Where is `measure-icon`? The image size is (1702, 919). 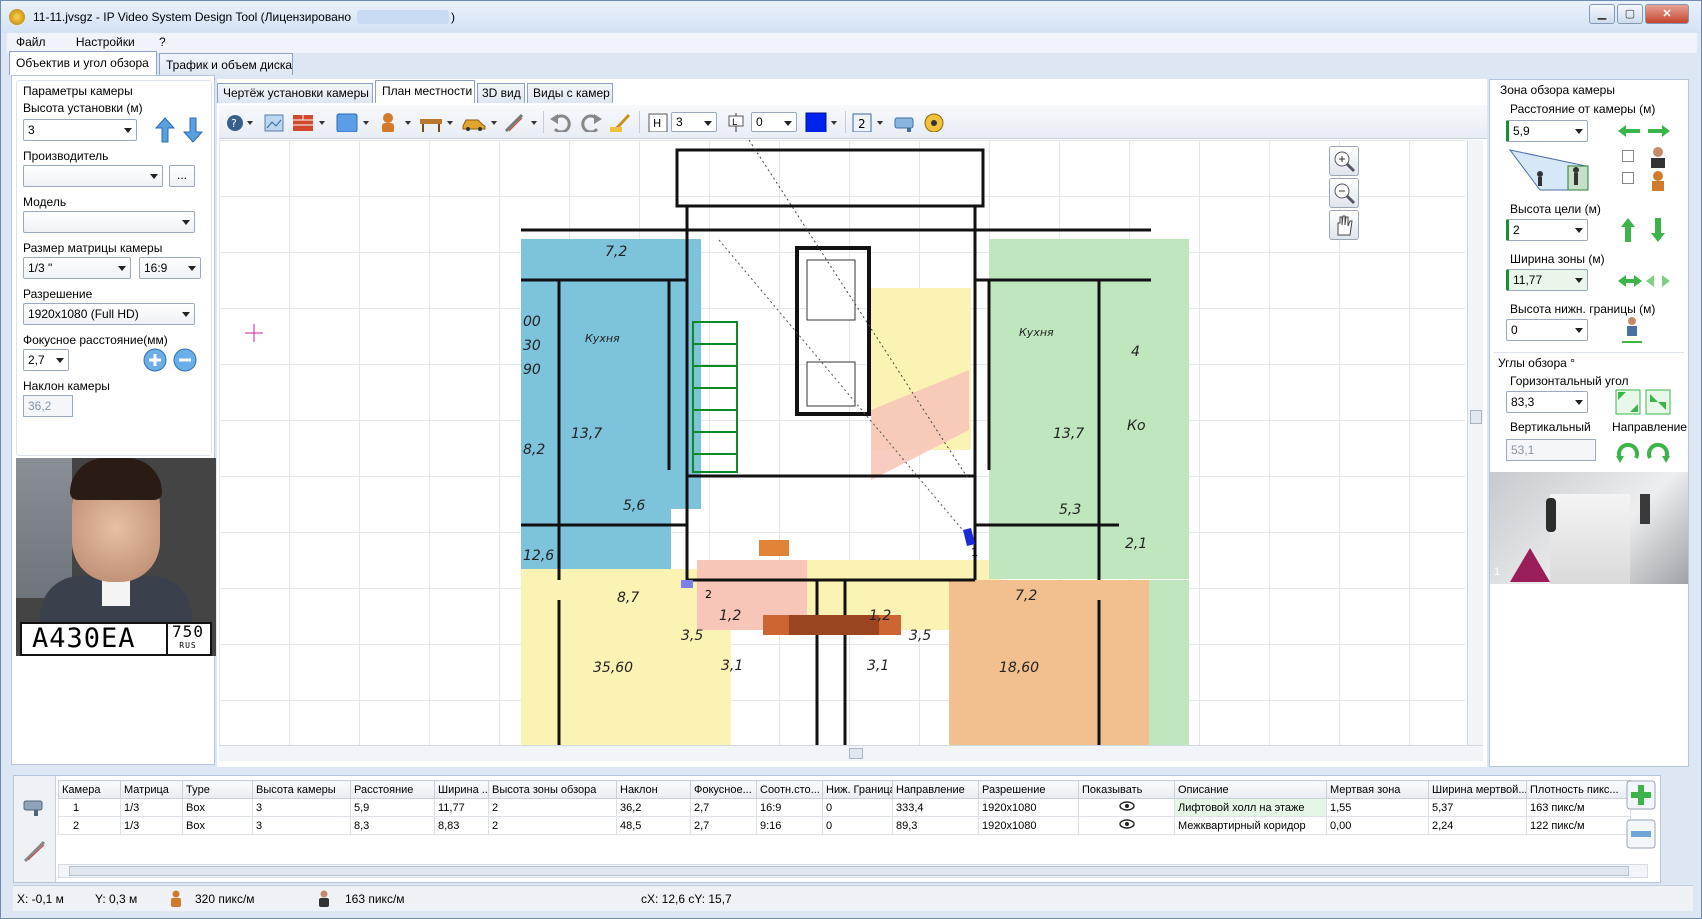
measure-icon is located at coordinates (521, 122).